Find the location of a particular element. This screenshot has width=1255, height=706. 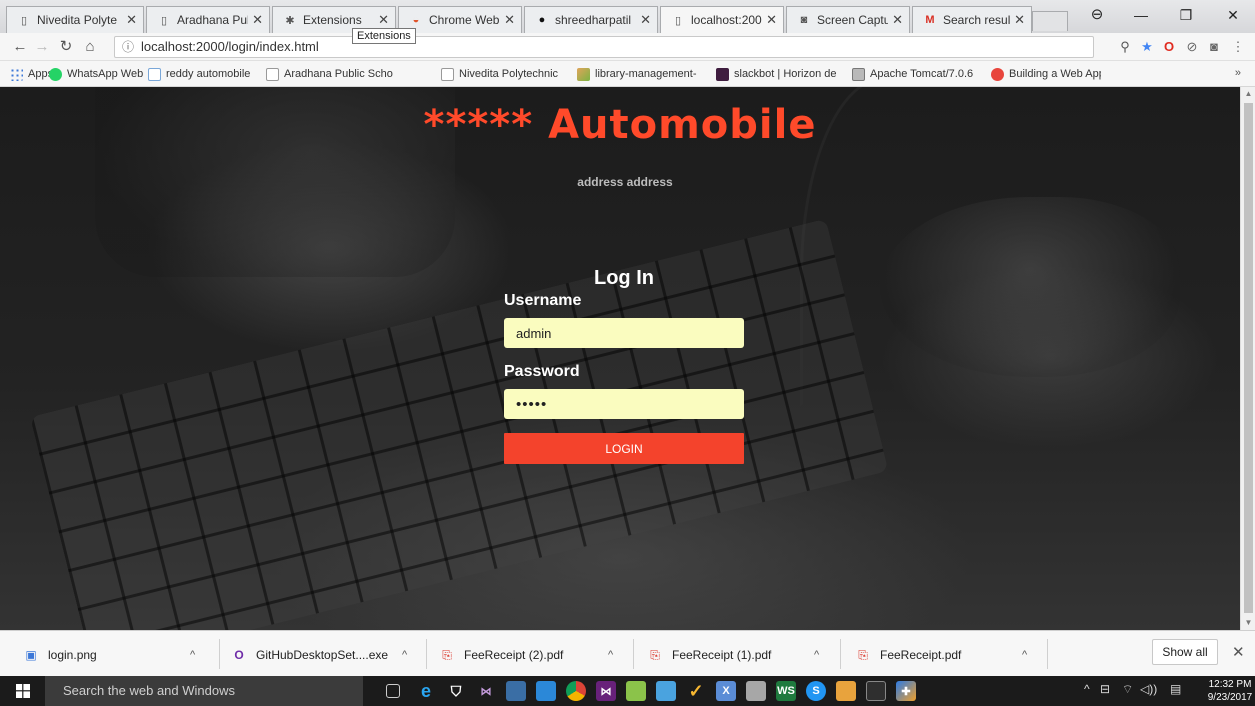

tab-label: Chrome Web S is located at coordinates (464, 20).